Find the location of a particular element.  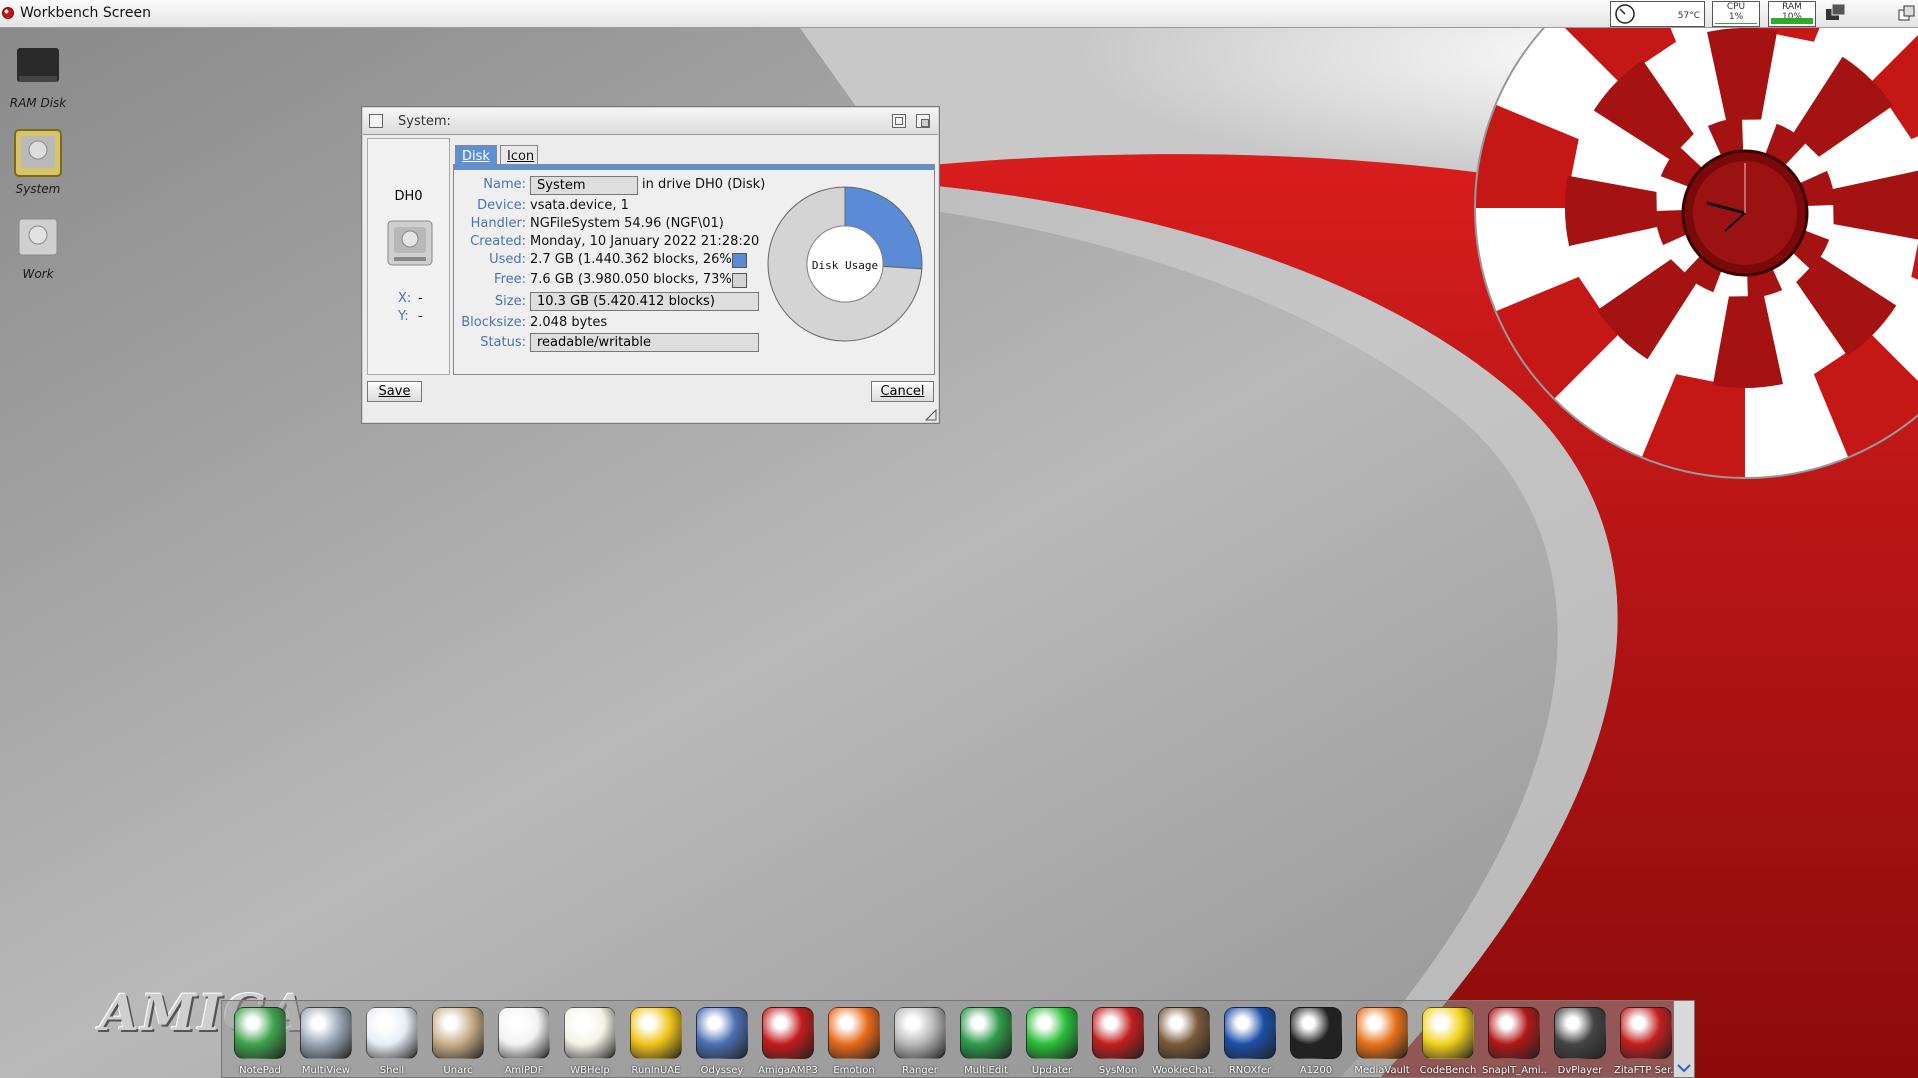

cancel-button: Cancel is located at coordinates (902, 391).